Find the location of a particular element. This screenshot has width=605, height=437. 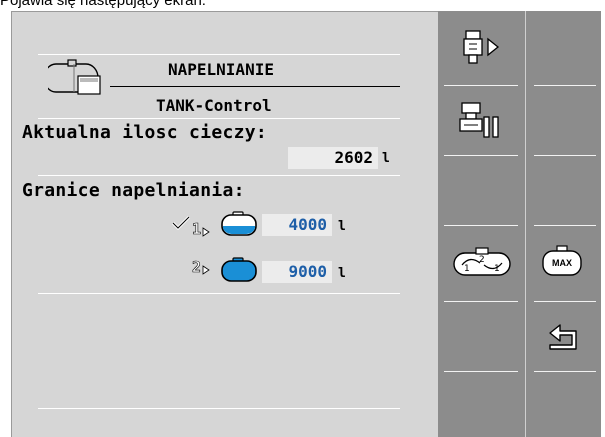

fill-limits-label: Granice napelniania: is located at coordinates (133, 190).